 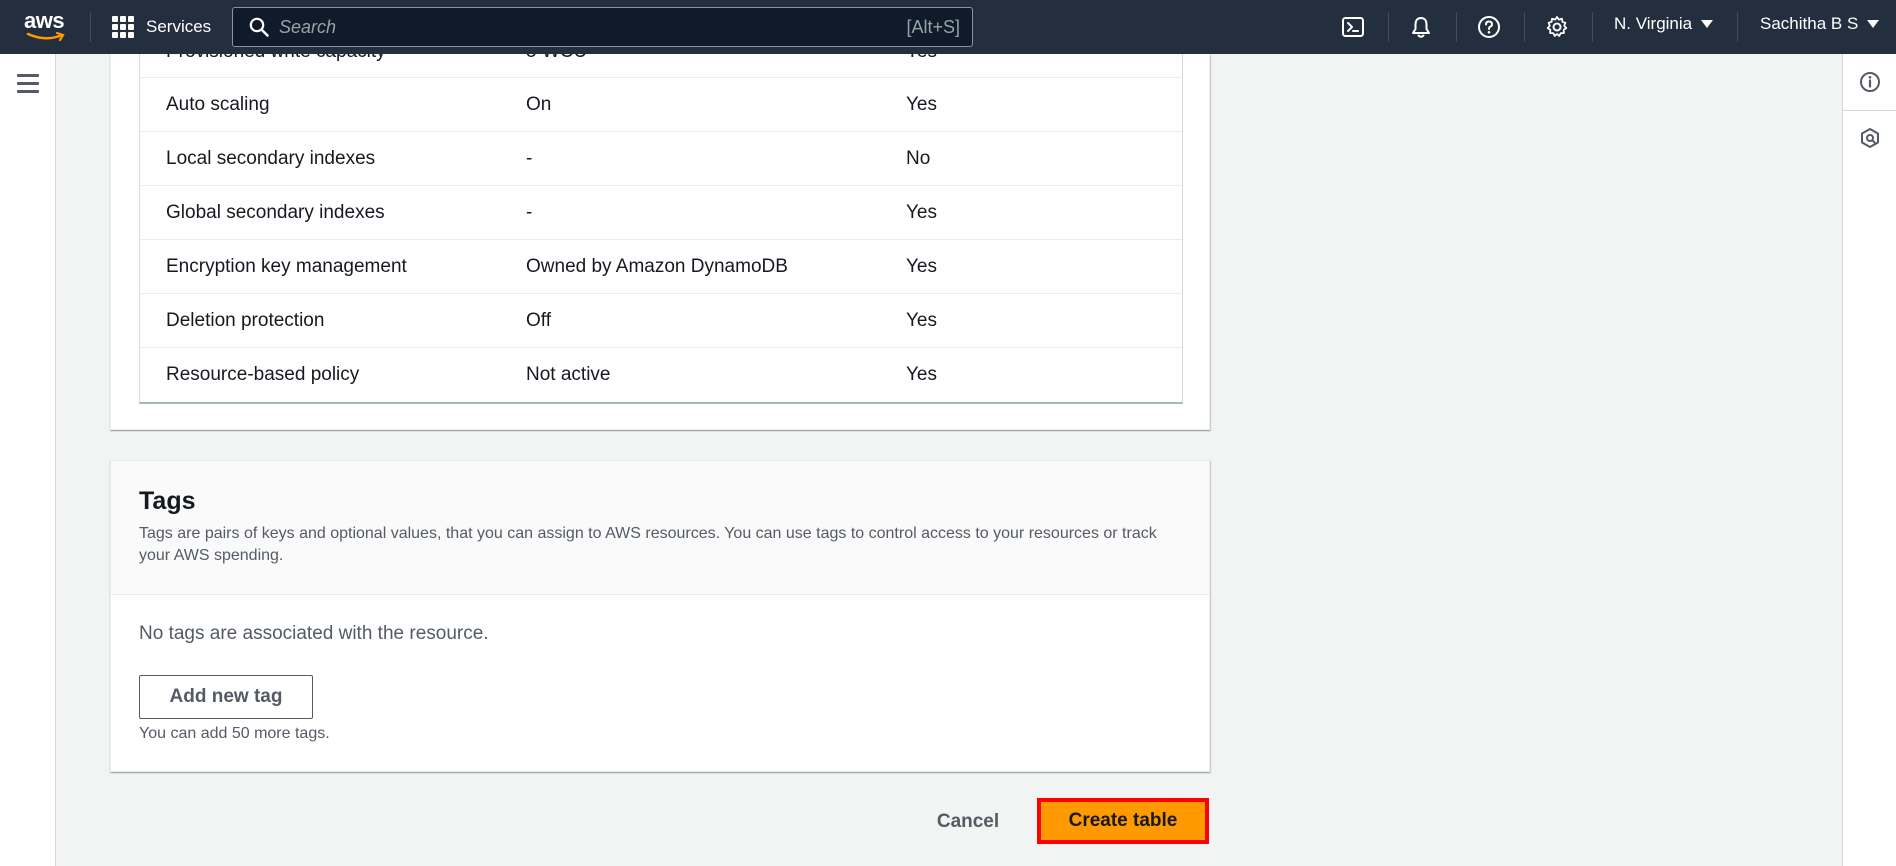 I want to click on setting-name: Auto scaling, so click(x=218, y=104).